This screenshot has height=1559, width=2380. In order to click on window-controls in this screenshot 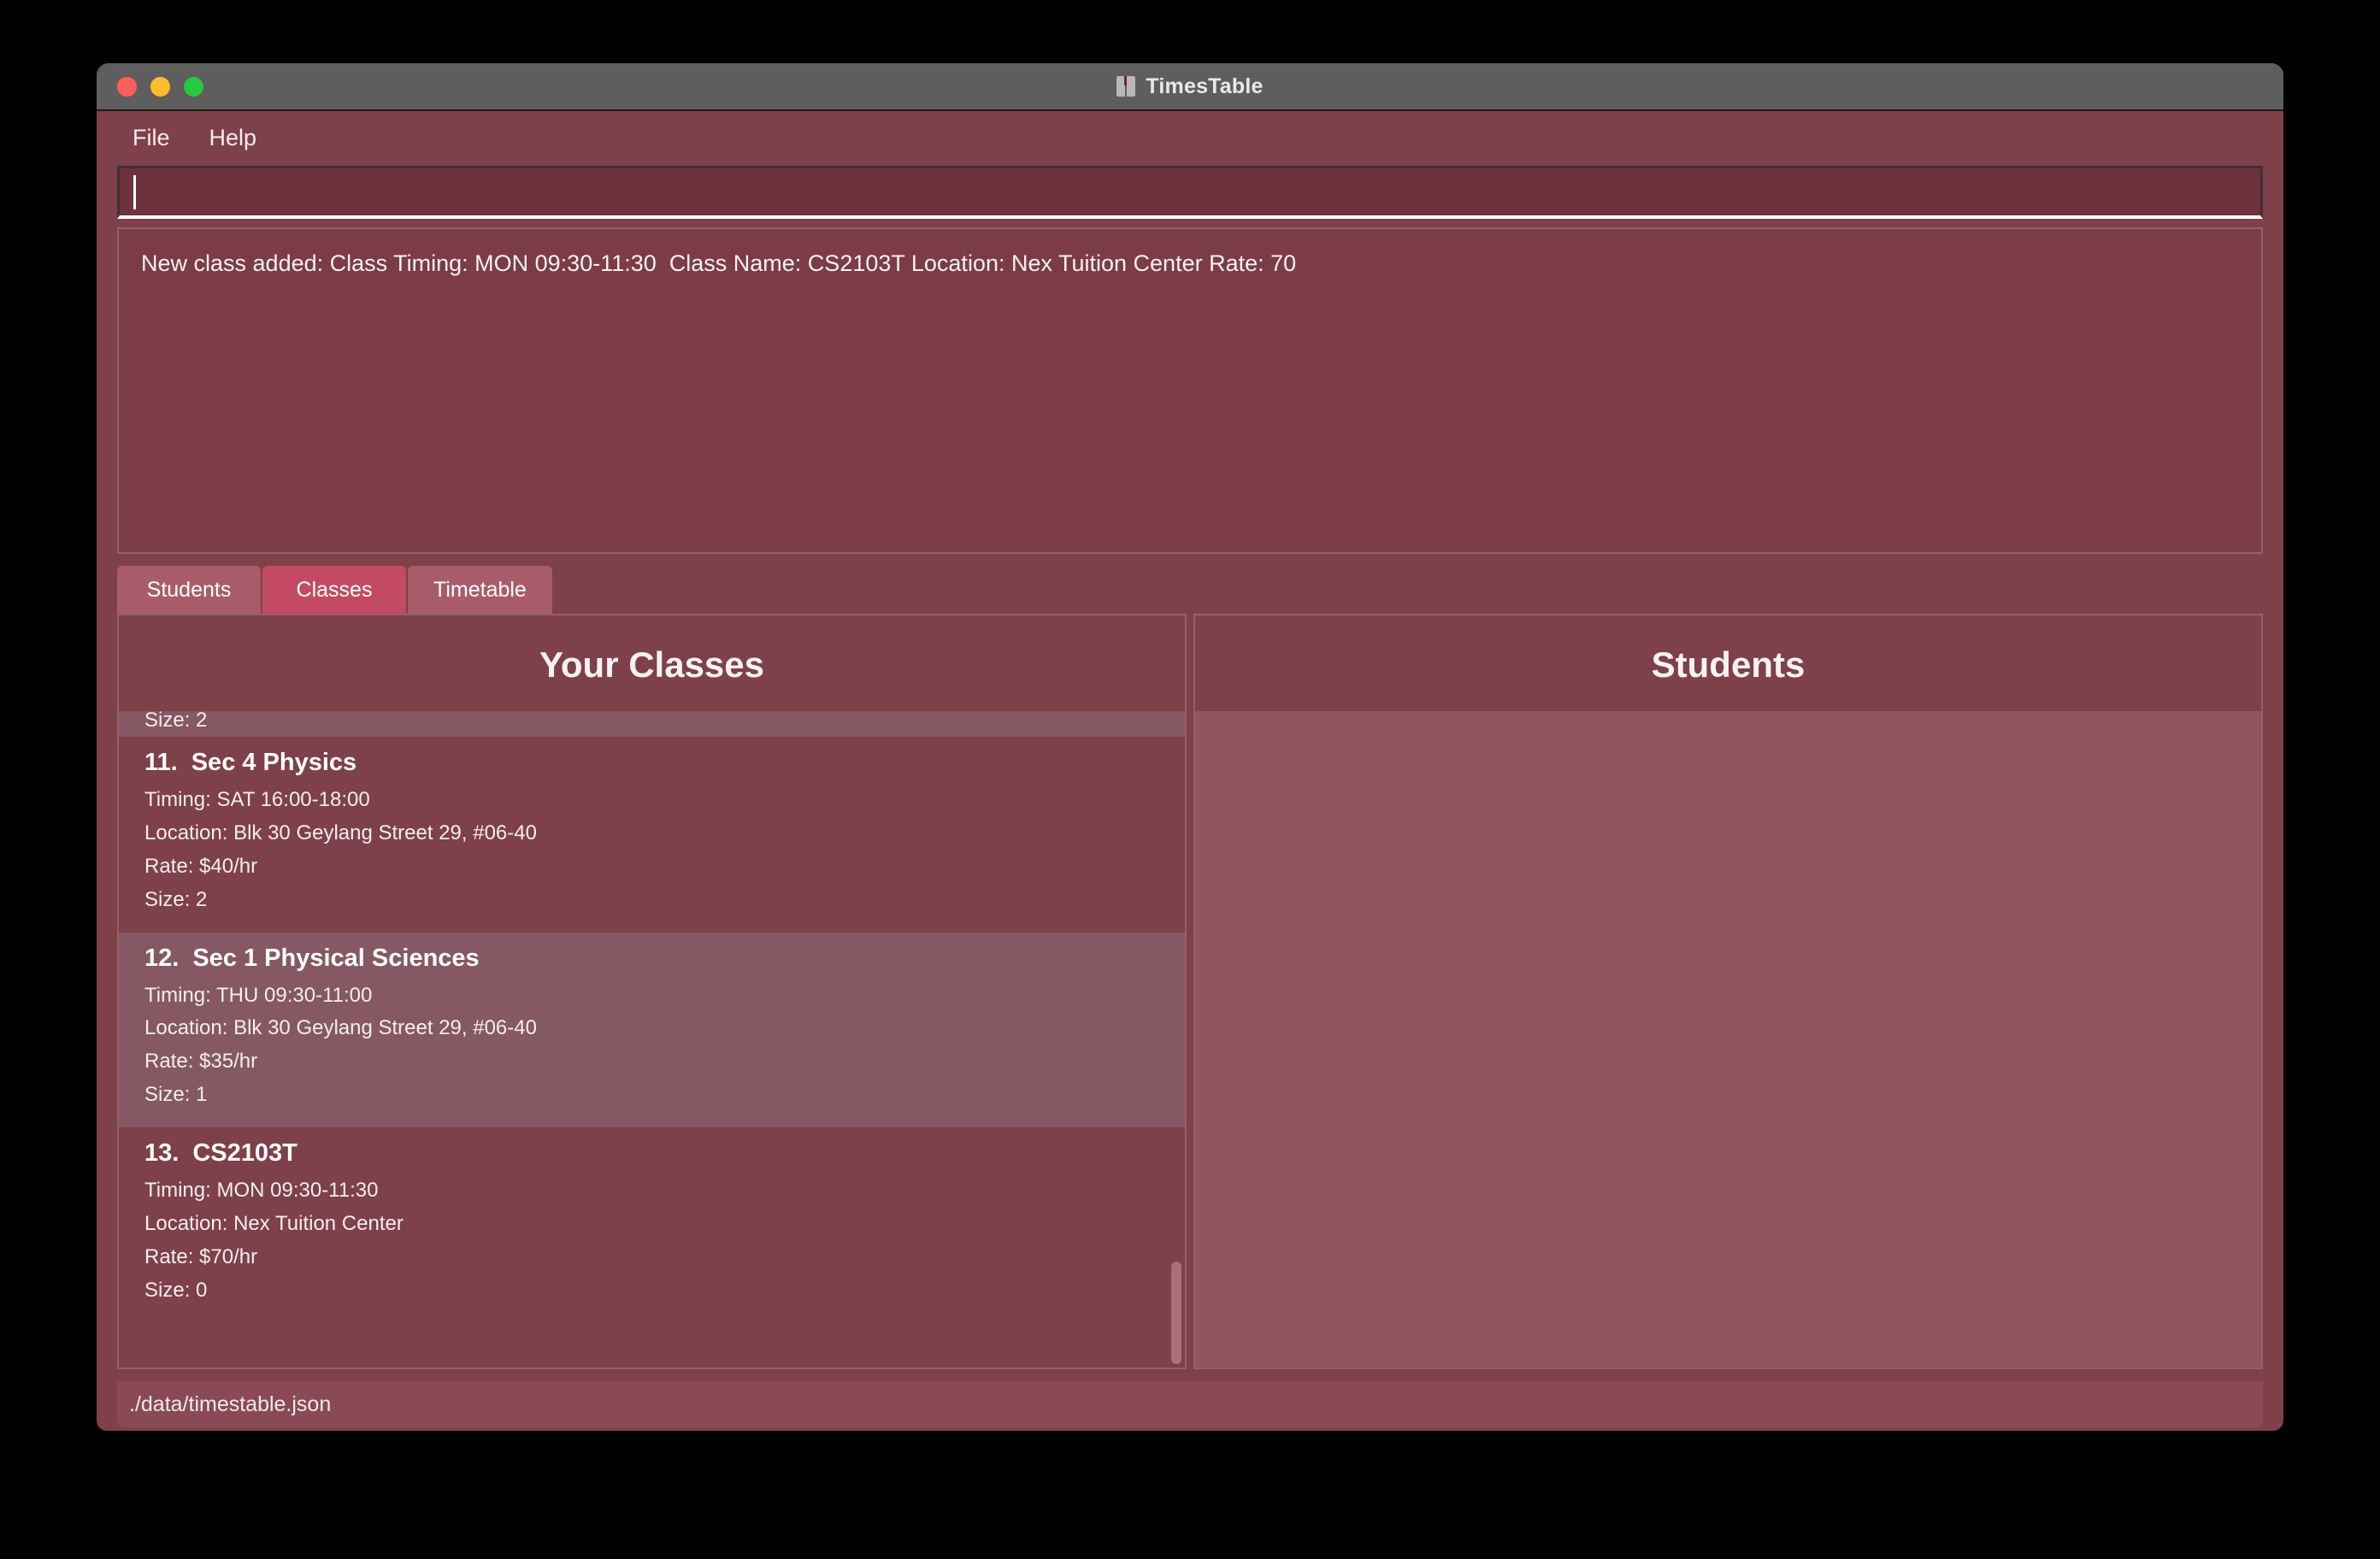, I will do `click(160, 86)`.